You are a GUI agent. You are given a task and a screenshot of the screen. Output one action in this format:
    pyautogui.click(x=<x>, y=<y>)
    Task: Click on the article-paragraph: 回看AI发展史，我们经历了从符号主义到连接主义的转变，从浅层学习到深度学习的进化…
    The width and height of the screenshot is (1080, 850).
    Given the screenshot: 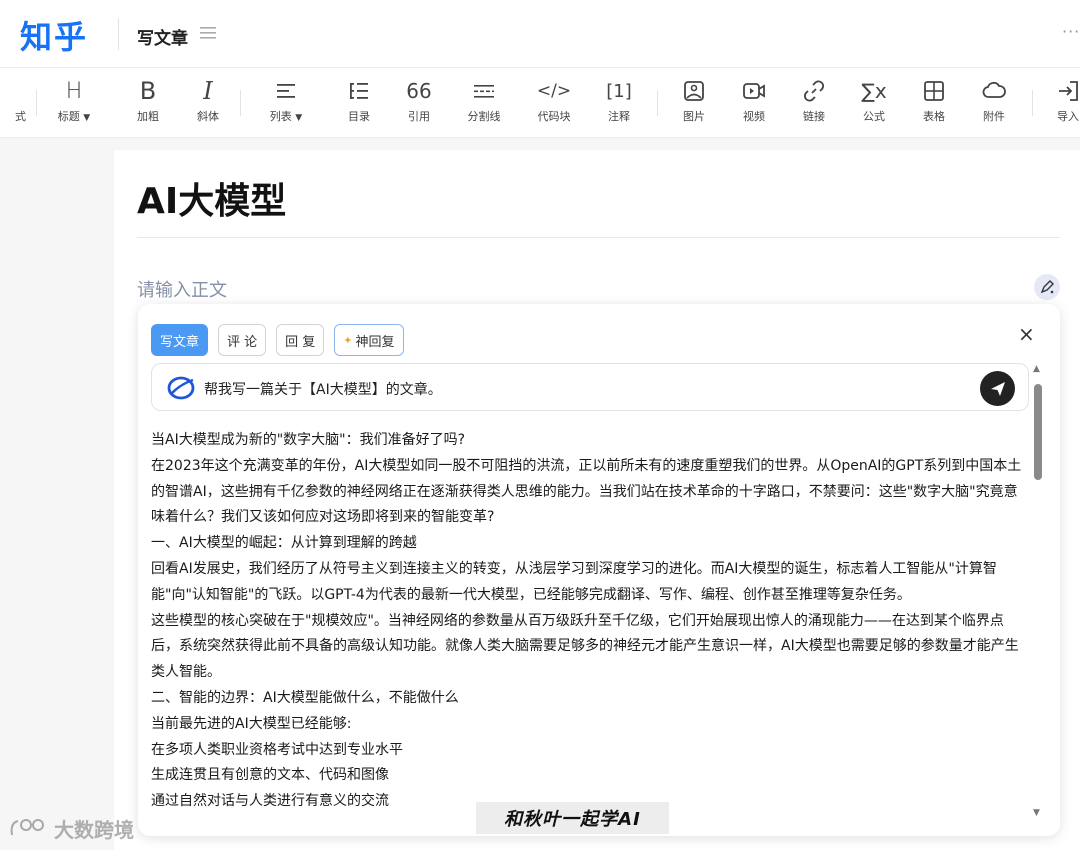 What is the action you would take?
    pyautogui.click(x=574, y=581)
    